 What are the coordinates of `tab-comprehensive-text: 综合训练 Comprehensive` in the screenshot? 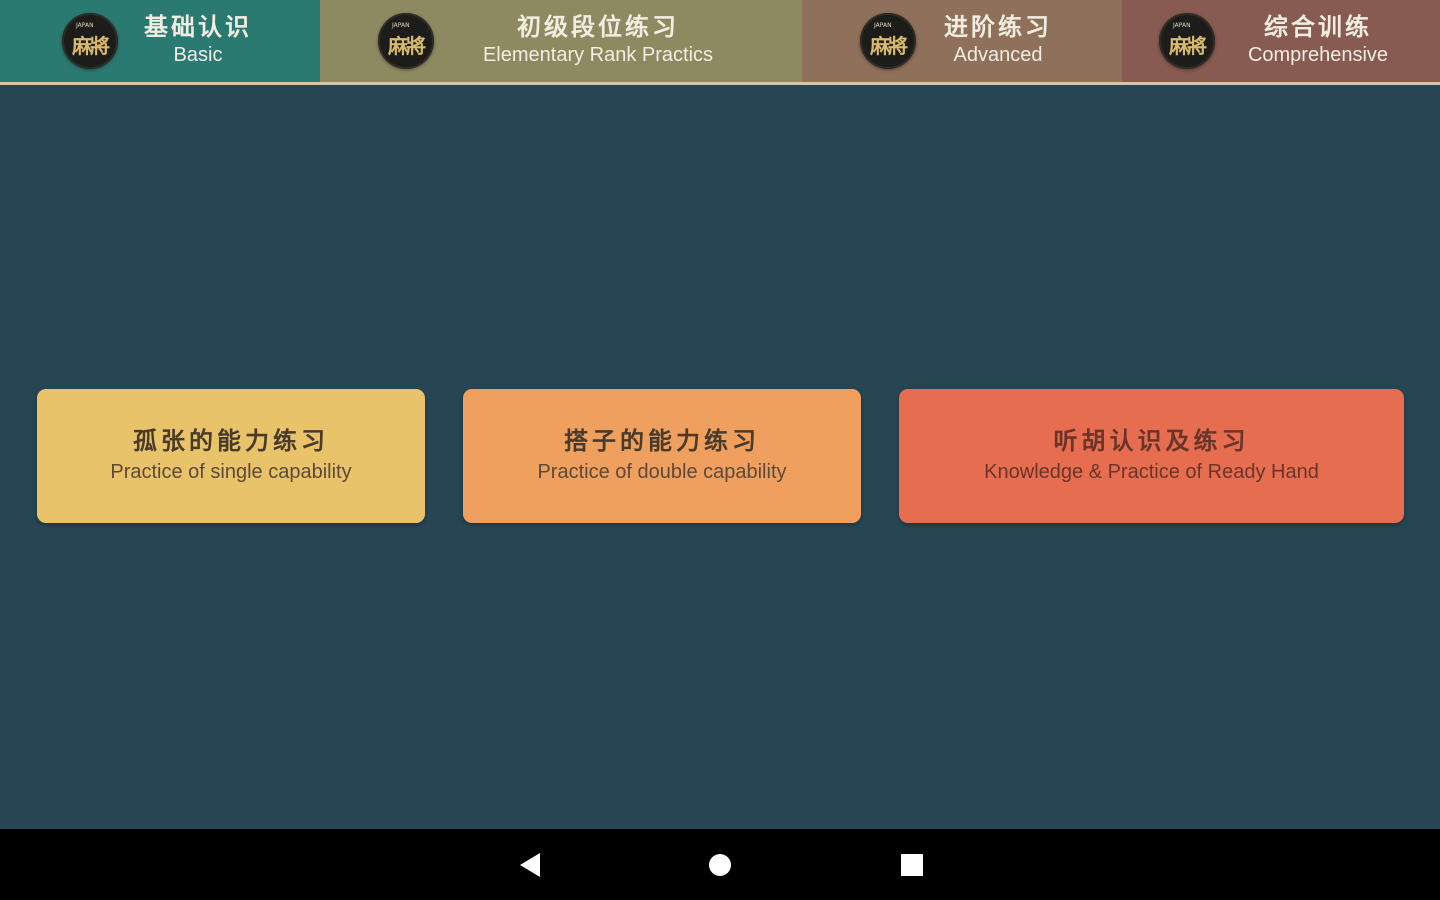 It's located at (1318, 40).